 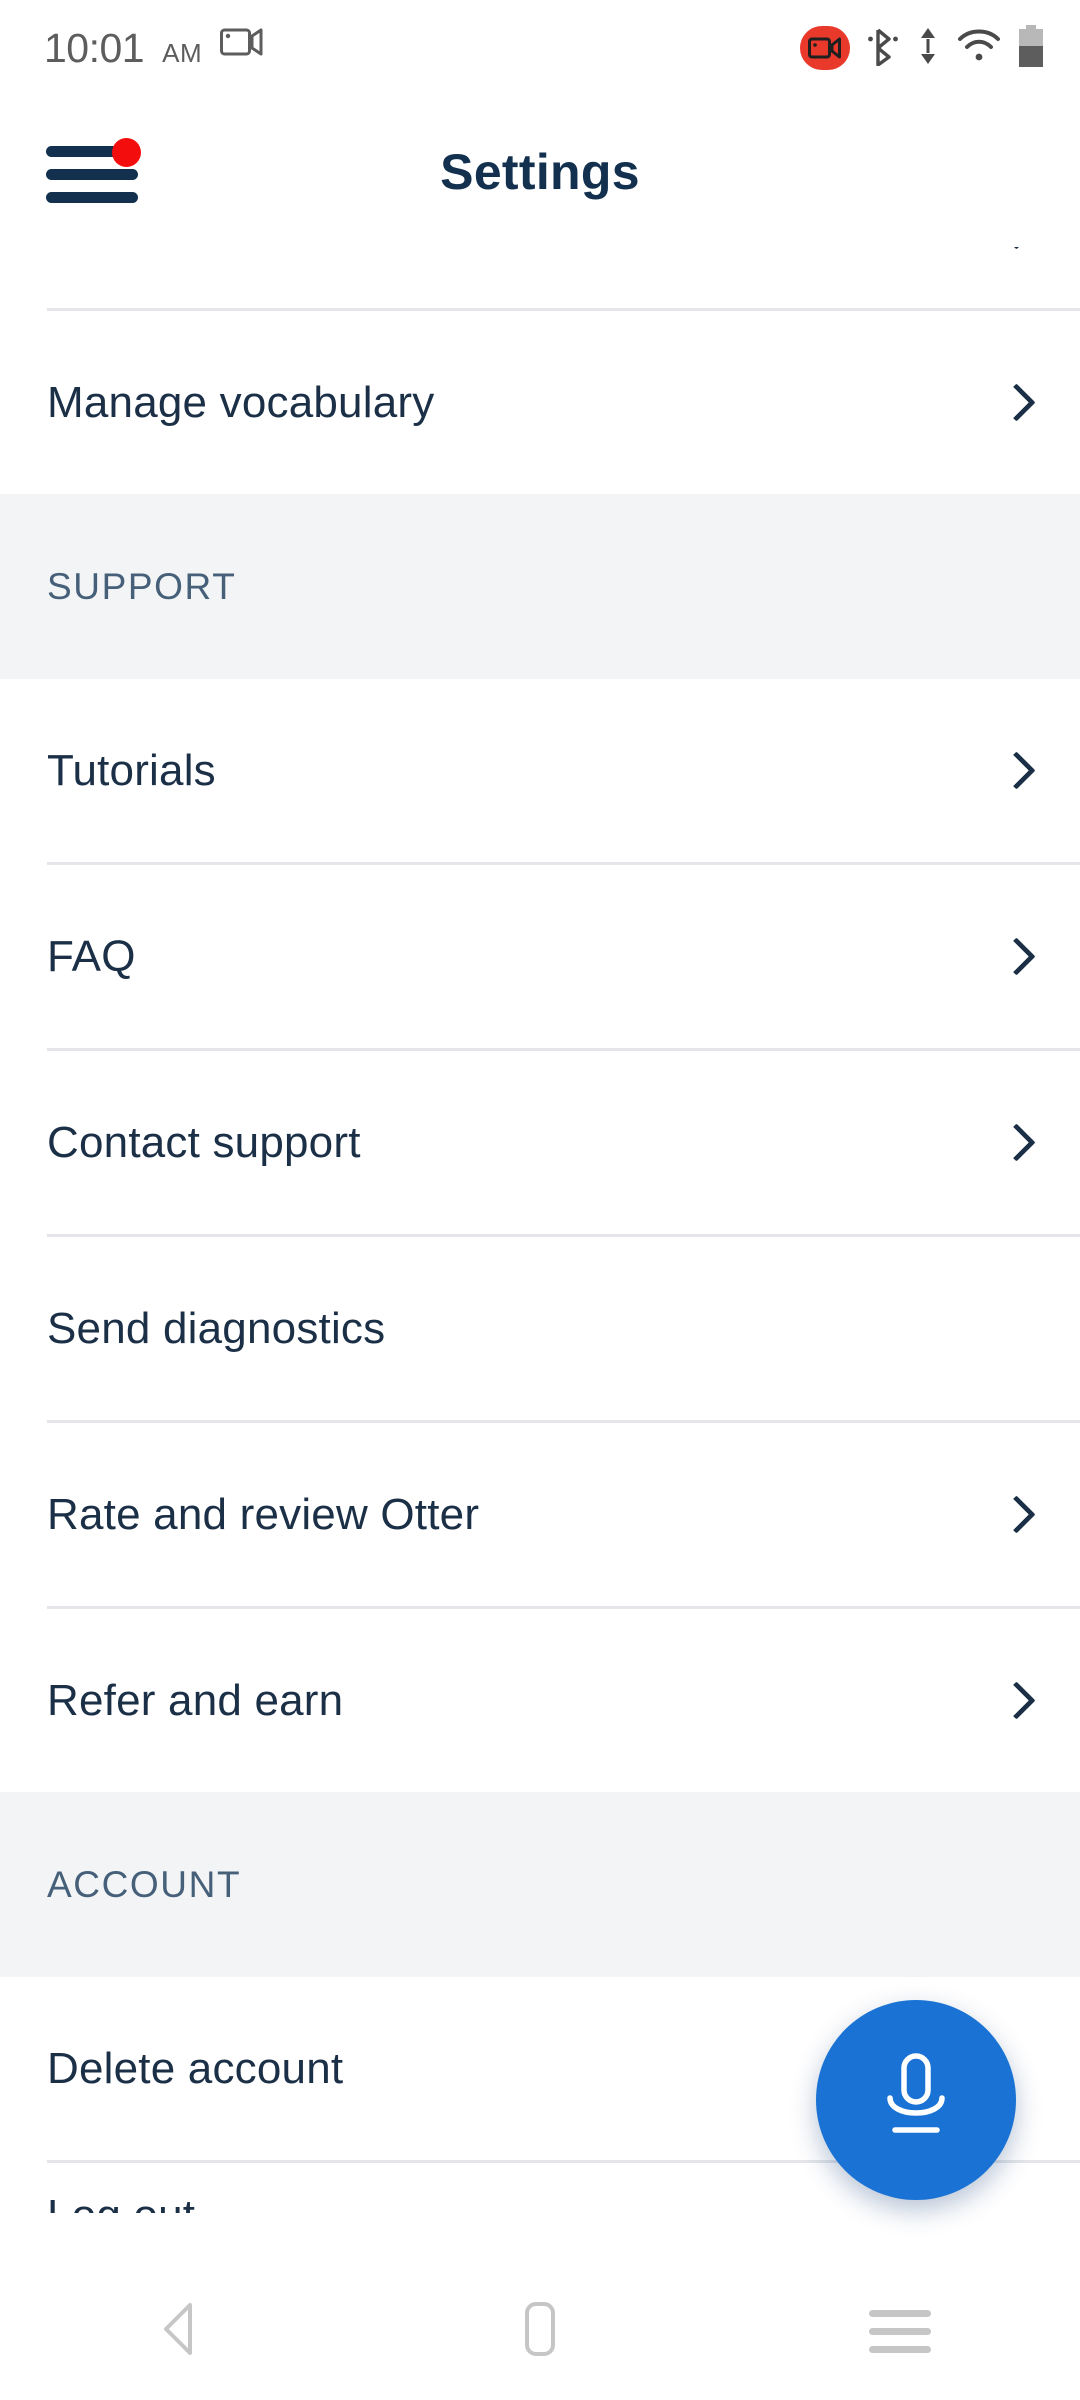 What do you see at coordinates (540, 770) in the screenshot?
I see `list-item-tutorials: Tutorials` at bounding box center [540, 770].